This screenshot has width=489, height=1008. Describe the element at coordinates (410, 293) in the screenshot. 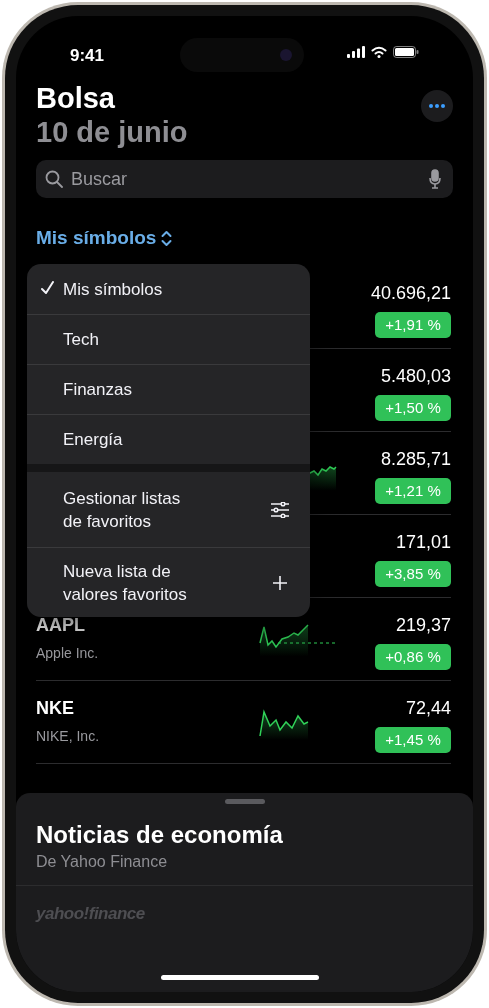

I see `stock-price: 40.696,21` at that location.